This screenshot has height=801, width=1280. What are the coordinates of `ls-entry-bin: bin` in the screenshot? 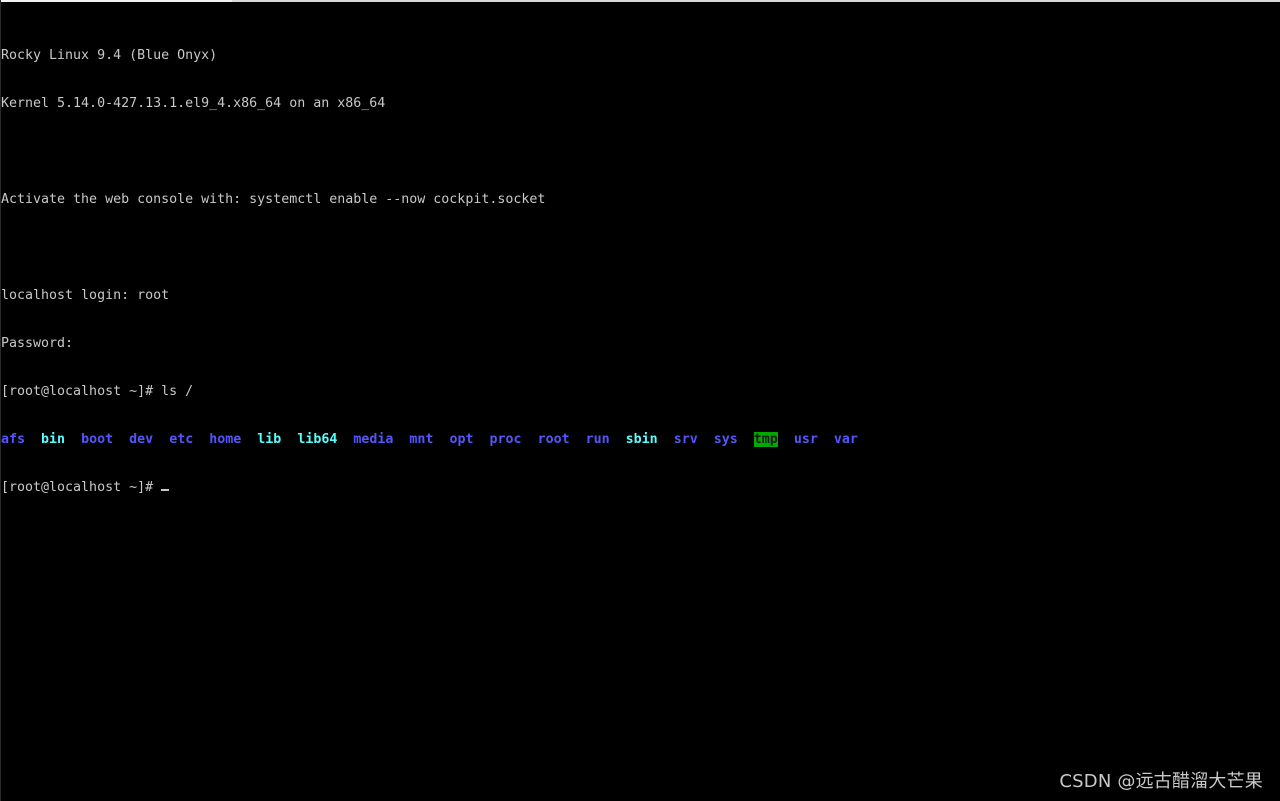 It's located at (53, 439).